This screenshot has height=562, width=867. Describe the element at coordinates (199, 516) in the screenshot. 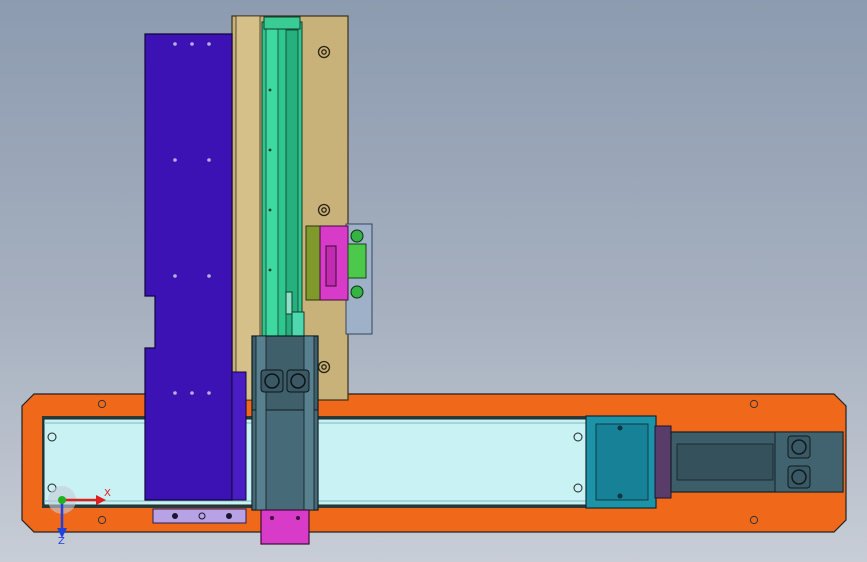

I see `bottom-bracket` at that location.